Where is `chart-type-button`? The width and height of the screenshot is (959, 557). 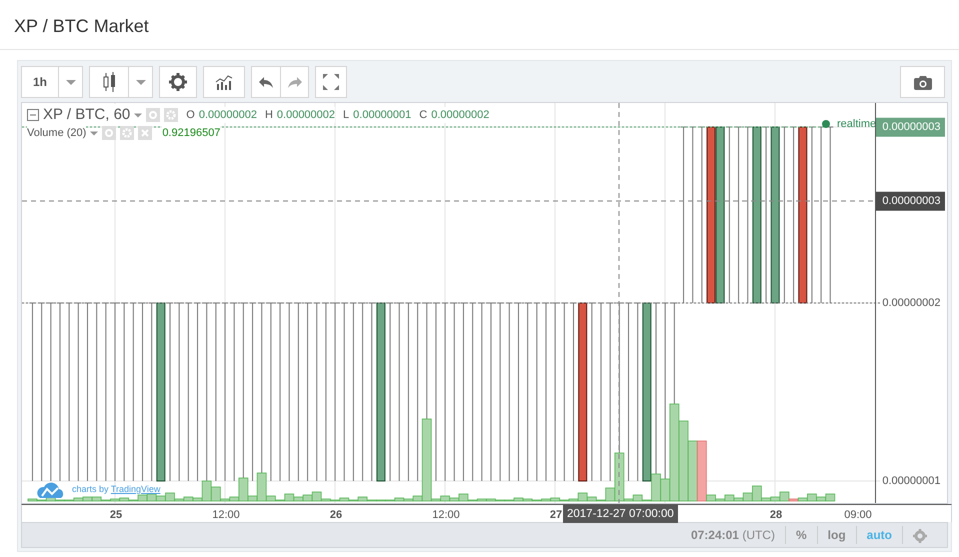 chart-type-button is located at coordinates (109, 82).